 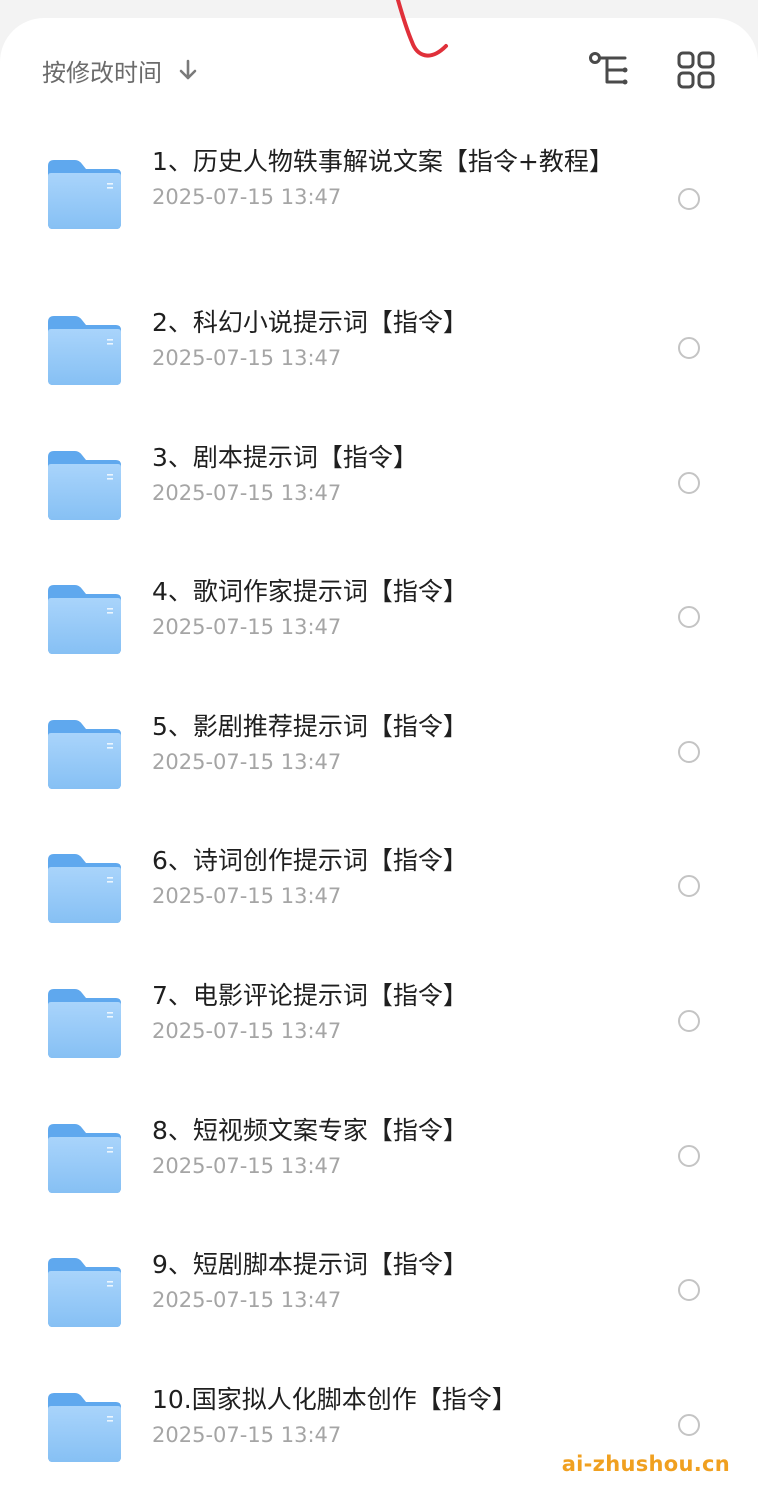 I want to click on folder-name: 1、历史人物轶事解说文案【指令+教程】, so click(x=383, y=161).